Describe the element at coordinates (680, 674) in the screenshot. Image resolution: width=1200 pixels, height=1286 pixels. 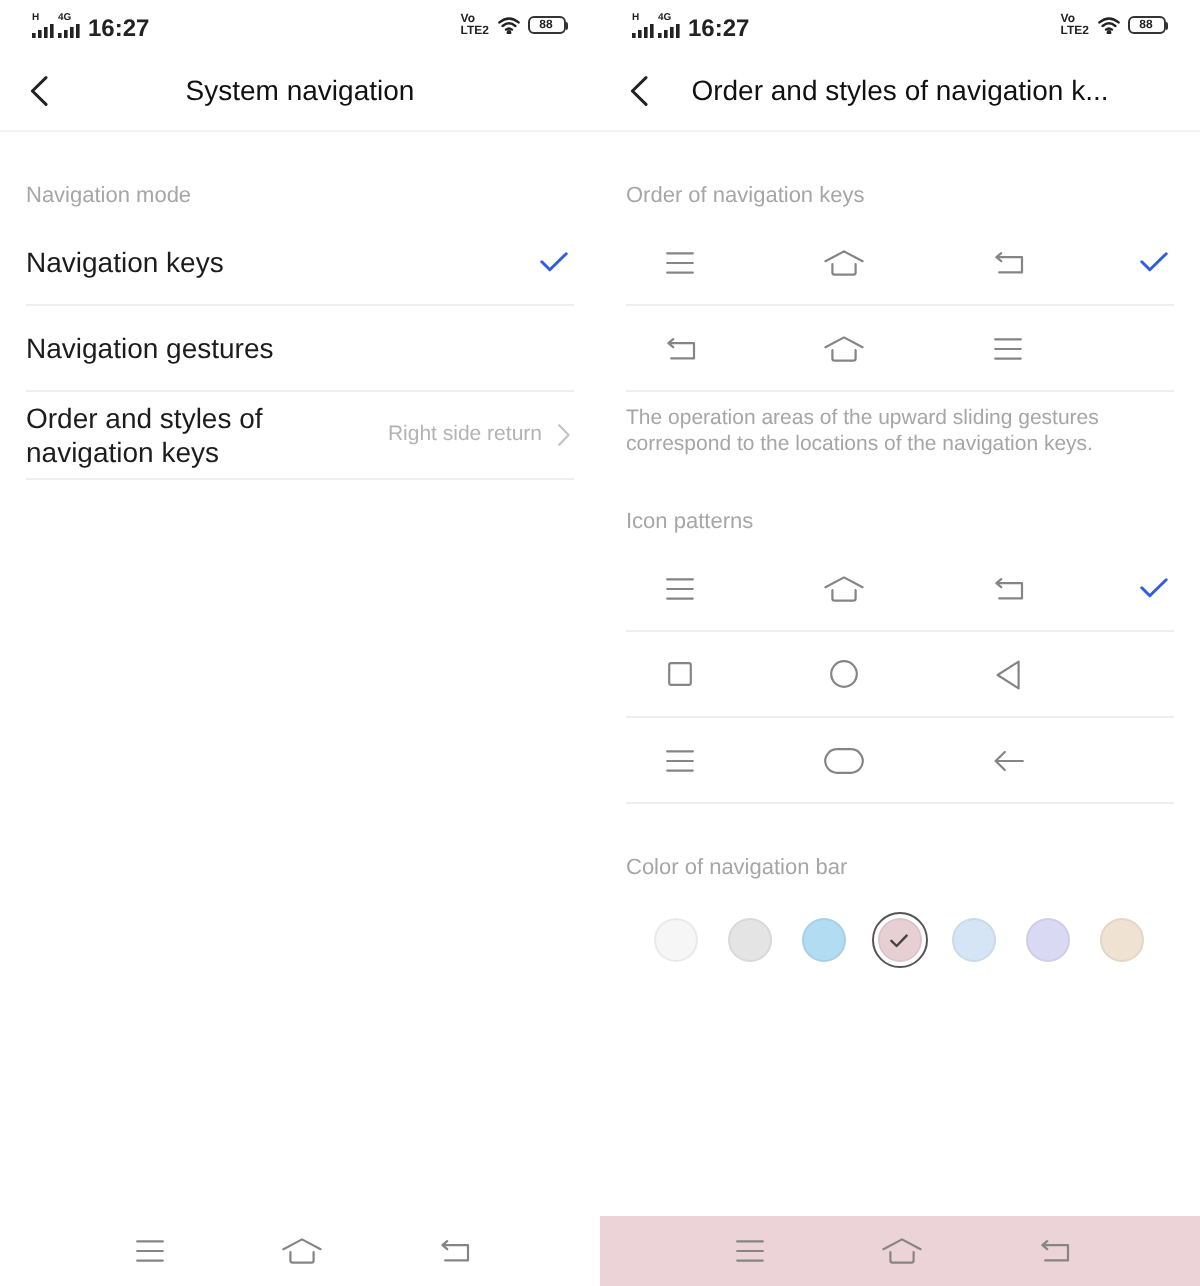
I see `square-icon` at that location.